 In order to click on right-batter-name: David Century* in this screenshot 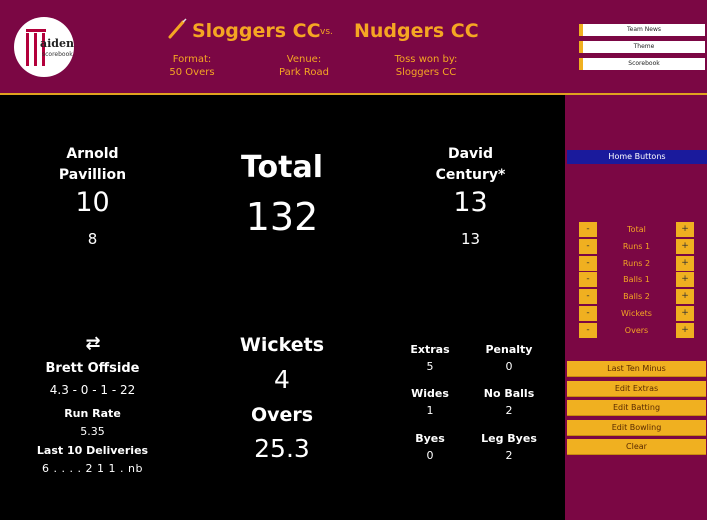, I will do `click(470, 164)`.